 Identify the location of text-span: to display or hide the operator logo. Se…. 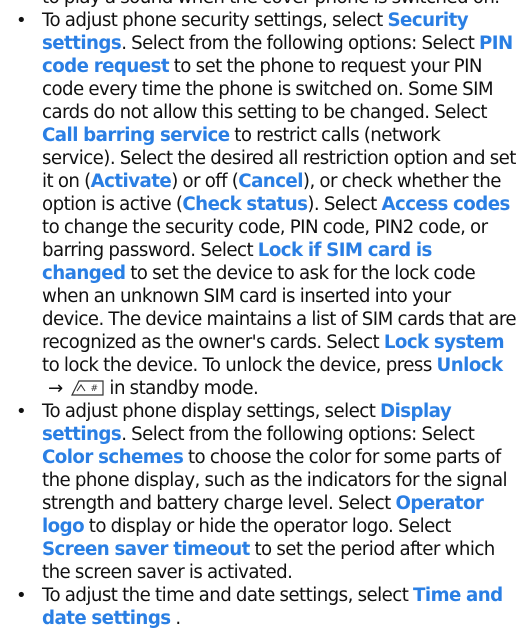
(268, 526).